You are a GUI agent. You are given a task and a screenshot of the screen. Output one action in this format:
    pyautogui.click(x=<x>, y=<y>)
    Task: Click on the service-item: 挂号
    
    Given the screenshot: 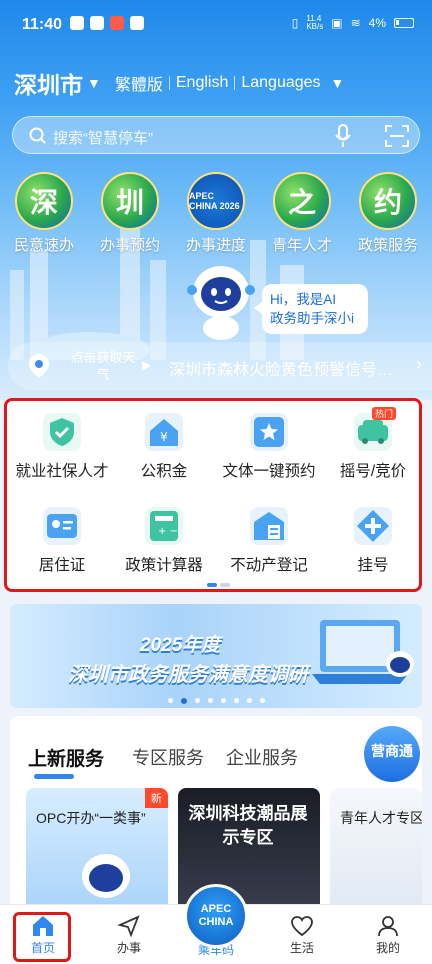 What is the action you would take?
    pyautogui.click(x=373, y=541)
    